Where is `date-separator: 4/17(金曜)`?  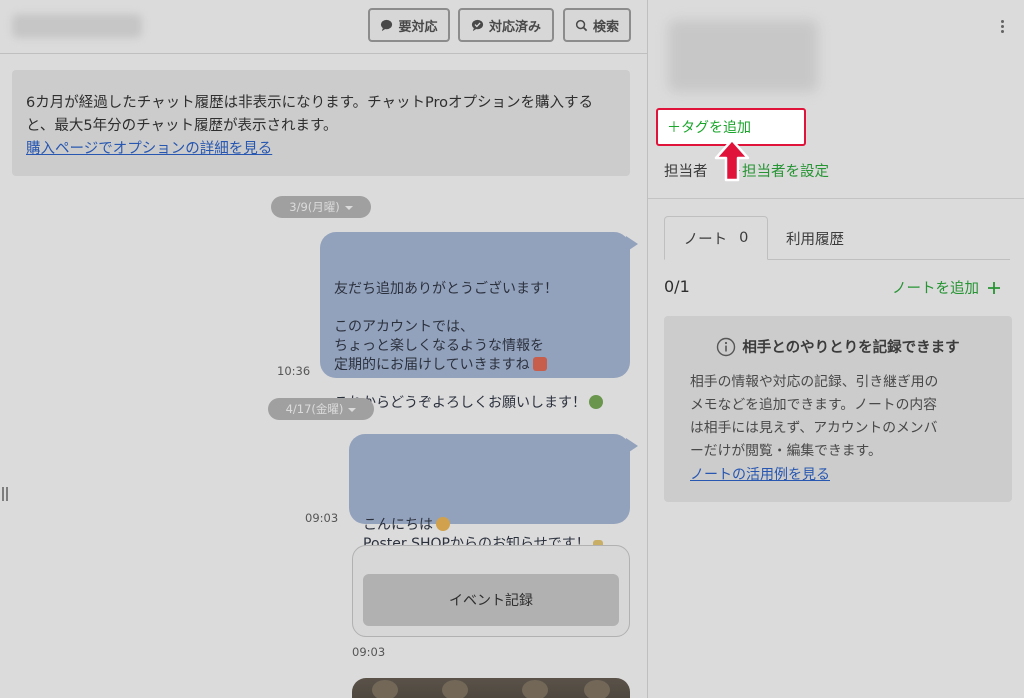 date-separator: 4/17(金曜) is located at coordinates (321, 409).